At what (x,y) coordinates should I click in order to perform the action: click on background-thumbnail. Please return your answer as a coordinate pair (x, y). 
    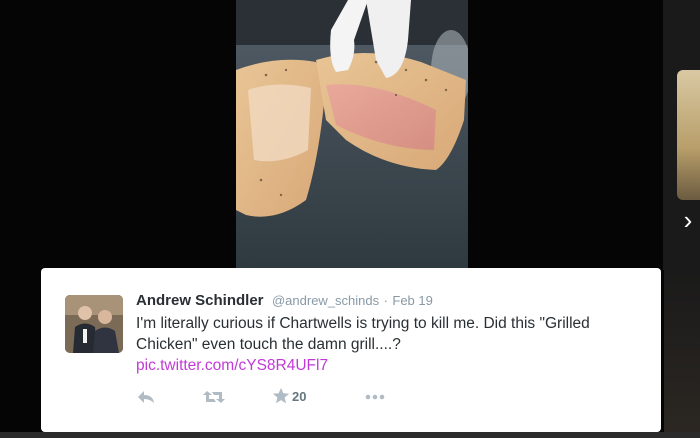
    Looking at the image, I should click on (682, 353).